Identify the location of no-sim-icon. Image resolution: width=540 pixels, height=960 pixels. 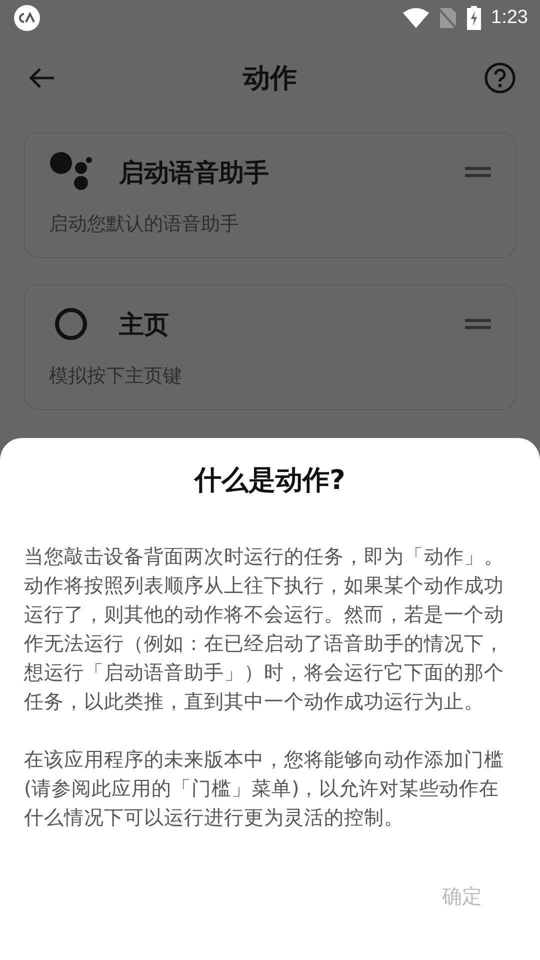
(448, 18).